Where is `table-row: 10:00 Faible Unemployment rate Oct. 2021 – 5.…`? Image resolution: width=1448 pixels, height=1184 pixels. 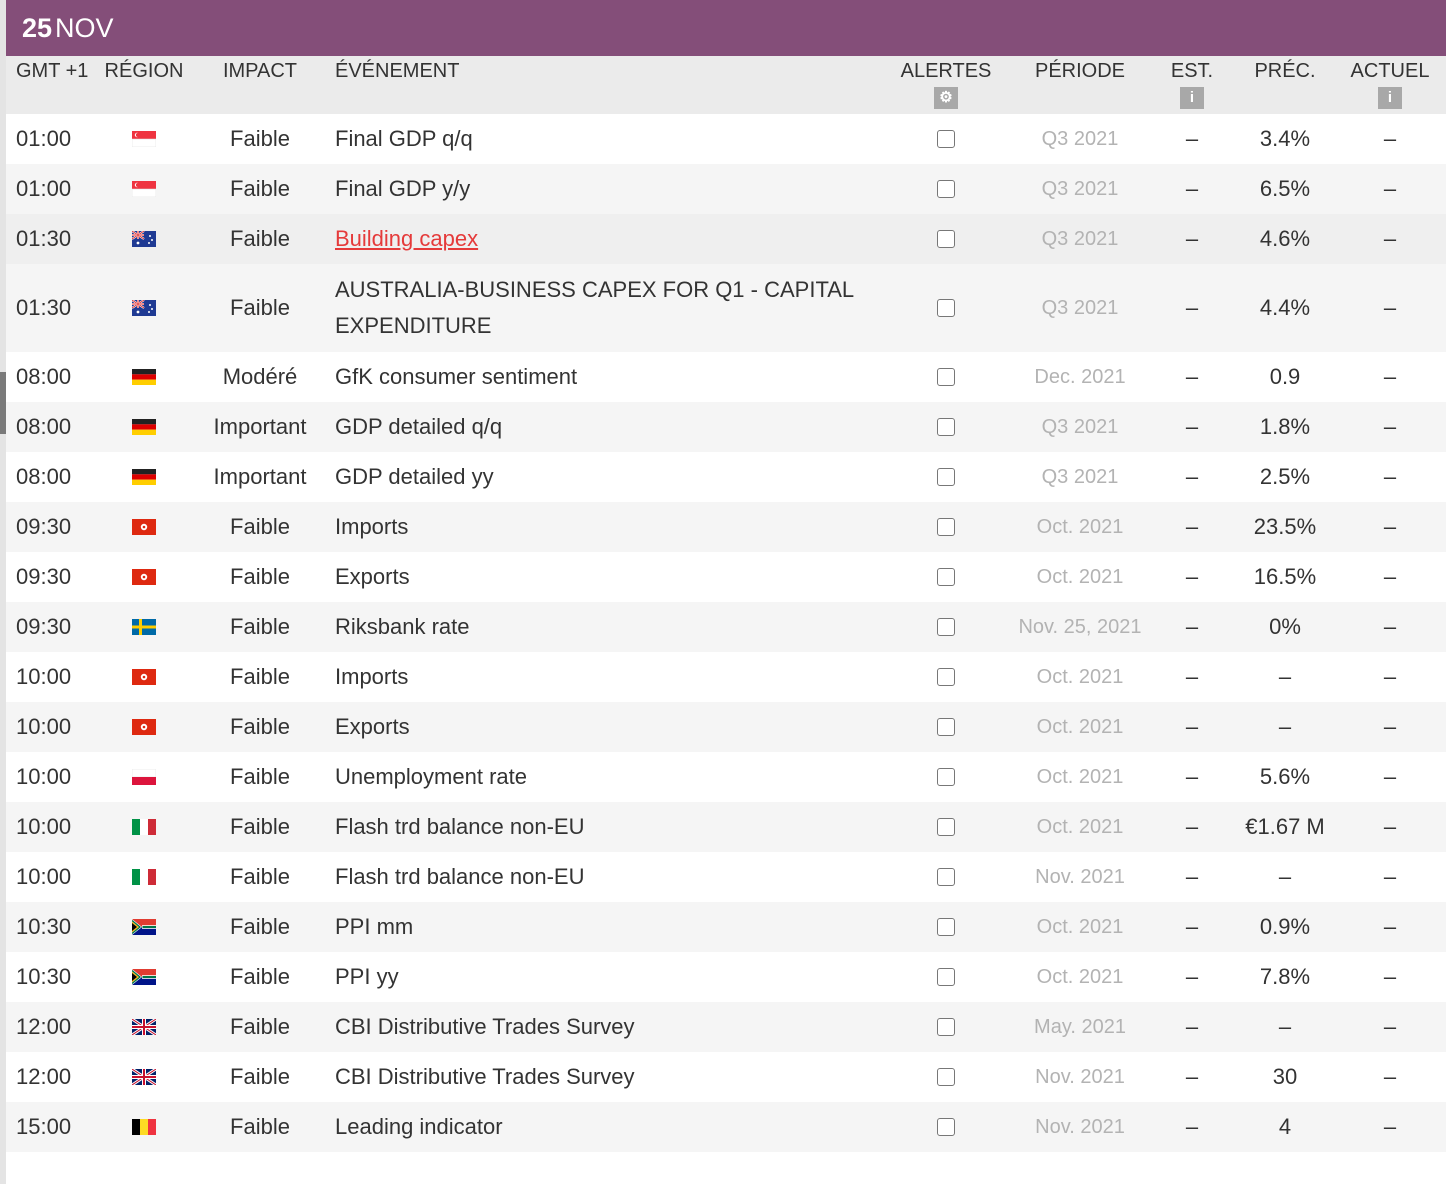
table-row: 10:00 Faible Unemployment rate Oct. 2021 – 5.… is located at coordinates (726, 777).